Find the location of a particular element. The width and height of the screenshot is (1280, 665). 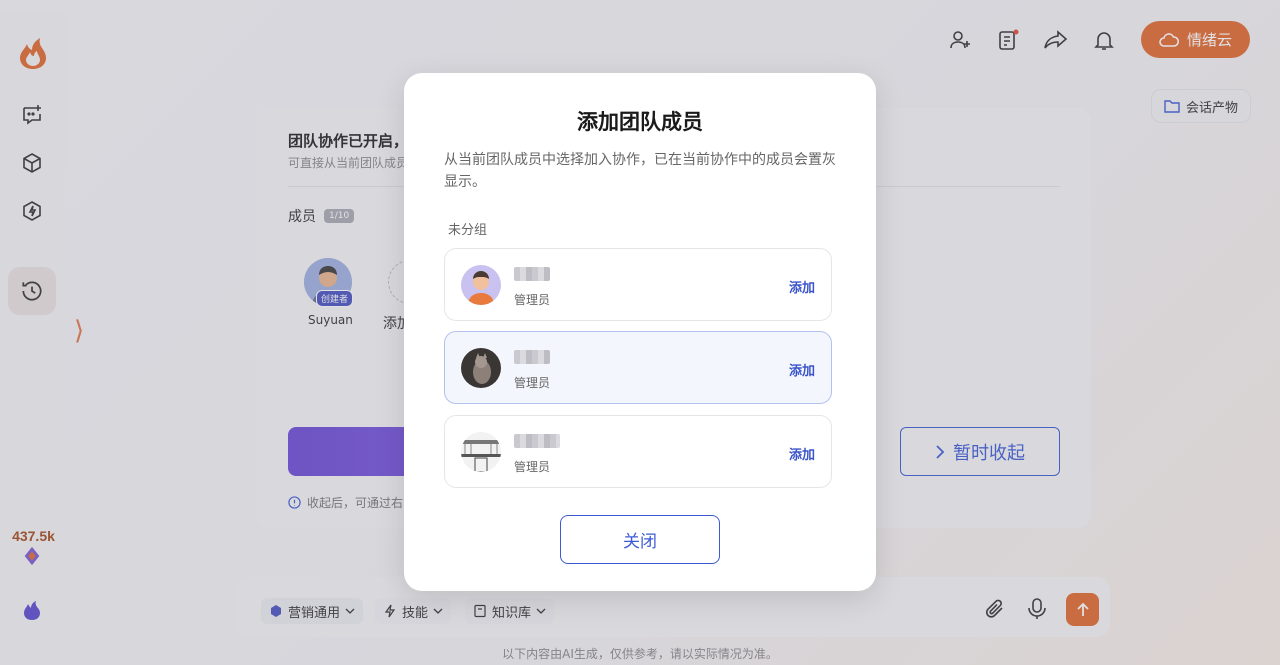

group-label: 未分组 is located at coordinates (468, 230).